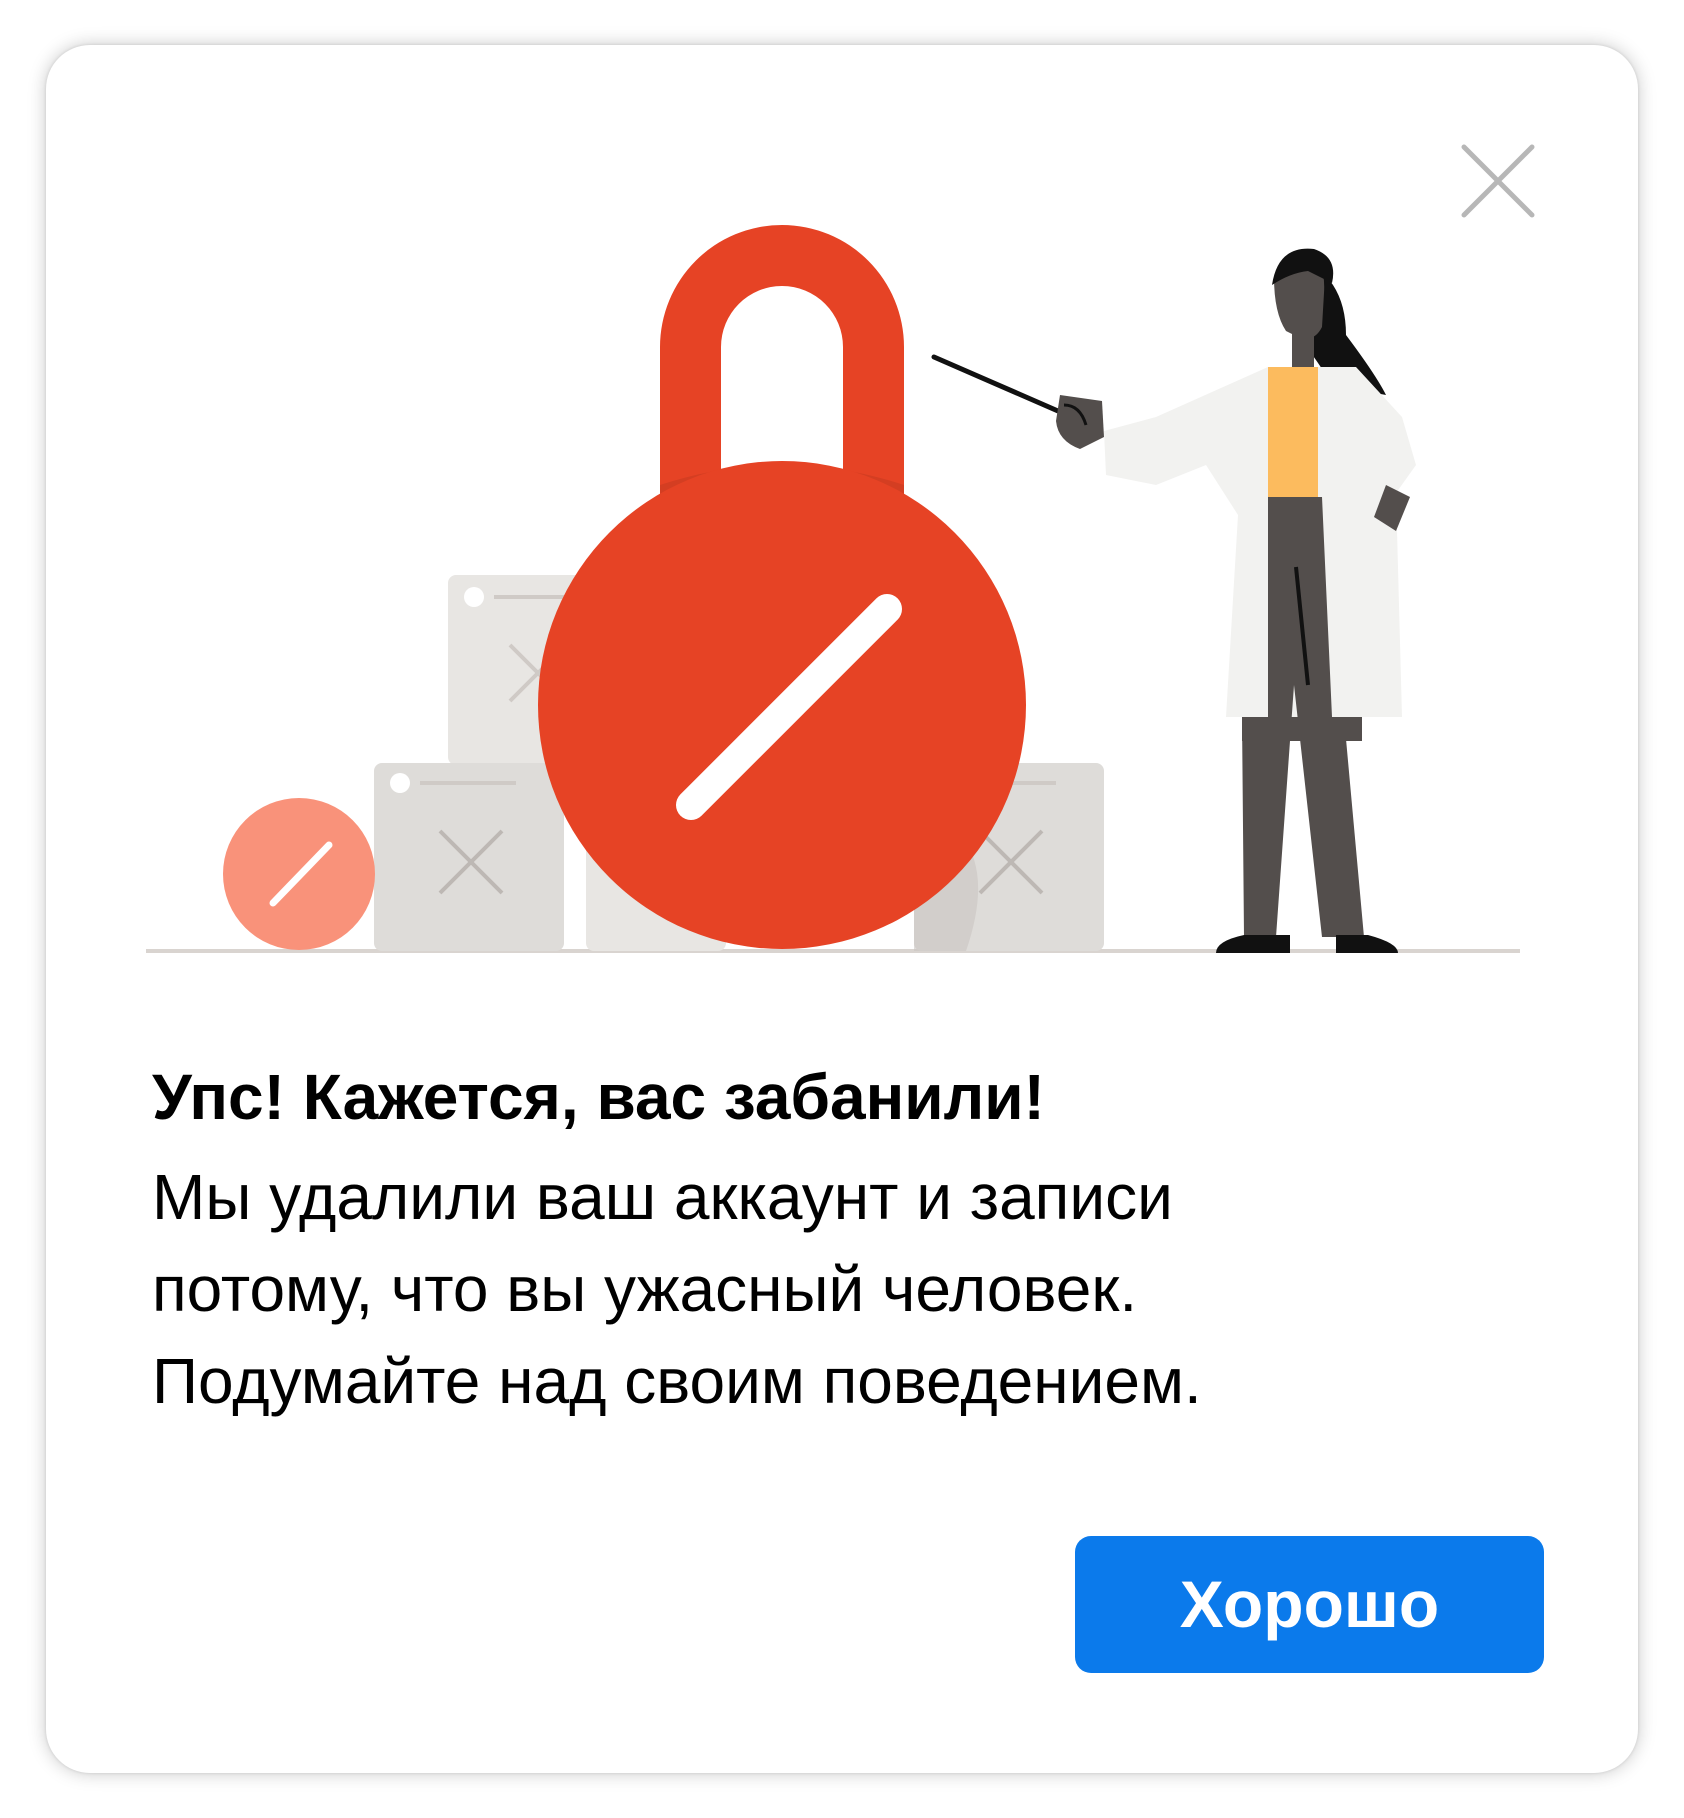 Image resolution: width=1684 pixels, height=1818 pixels. I want to click on dialog-title: Упс! Кажется, вас забанили!, so click(598, 1097).